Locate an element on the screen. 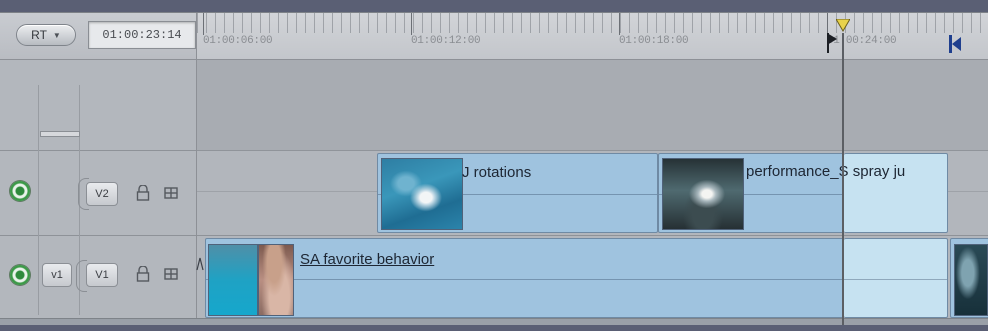  v2-visibility-toggle is located at coordinates (20, 191).